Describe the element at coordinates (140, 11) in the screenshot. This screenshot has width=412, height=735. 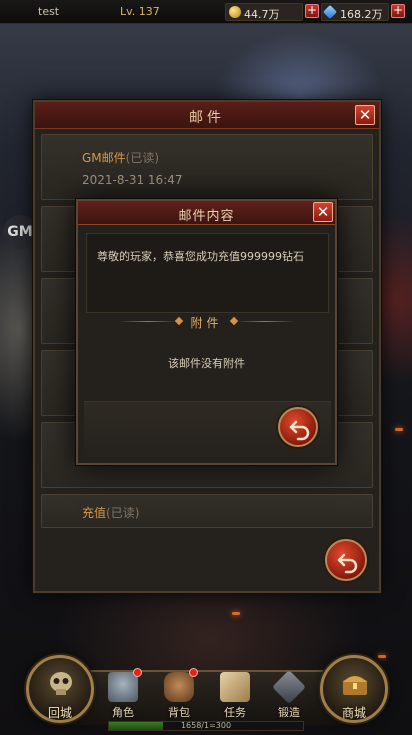
I see `player-level: Lv. 137` at that location.